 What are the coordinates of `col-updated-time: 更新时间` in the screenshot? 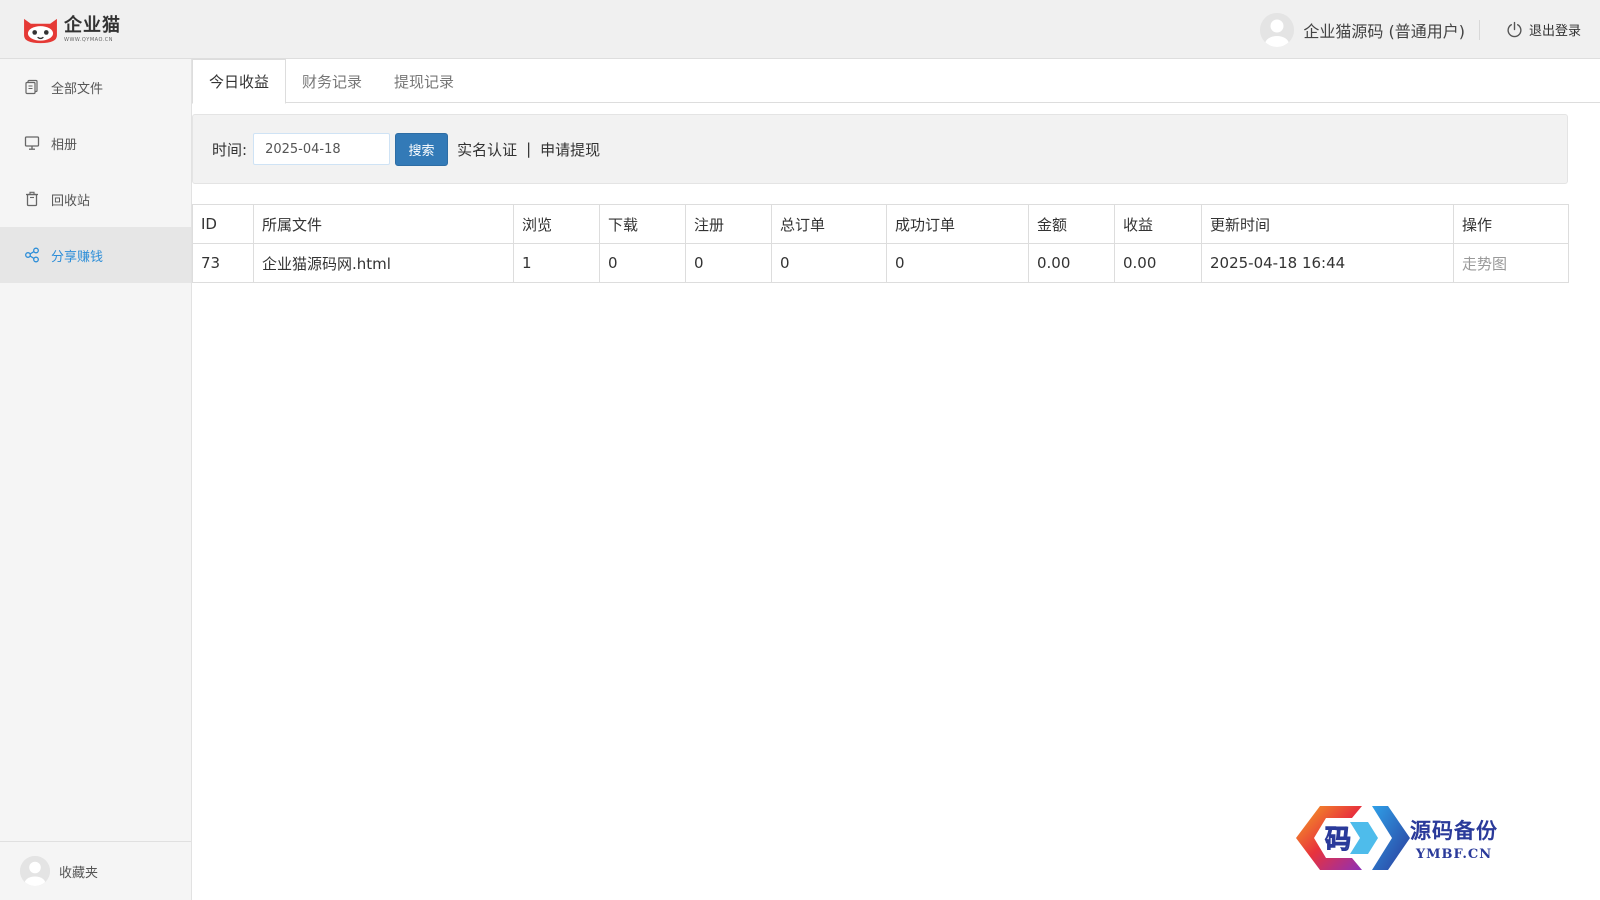 It's located at (1327, 224).